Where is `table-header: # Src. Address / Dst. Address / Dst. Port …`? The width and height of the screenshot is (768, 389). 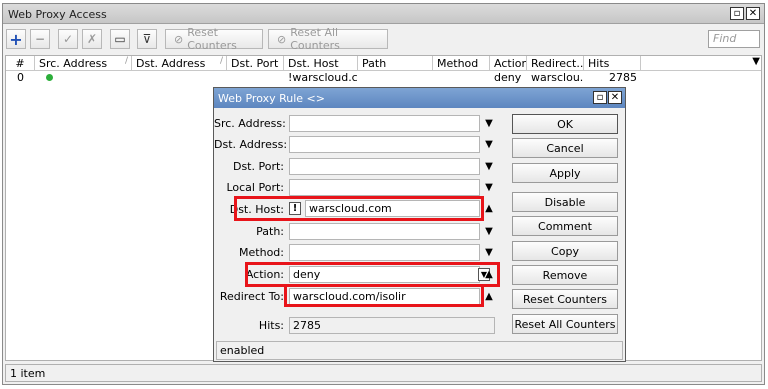 table-header: # Src. Address / Dst. Address / Dst. Port … is located at coordinates (383, 63).